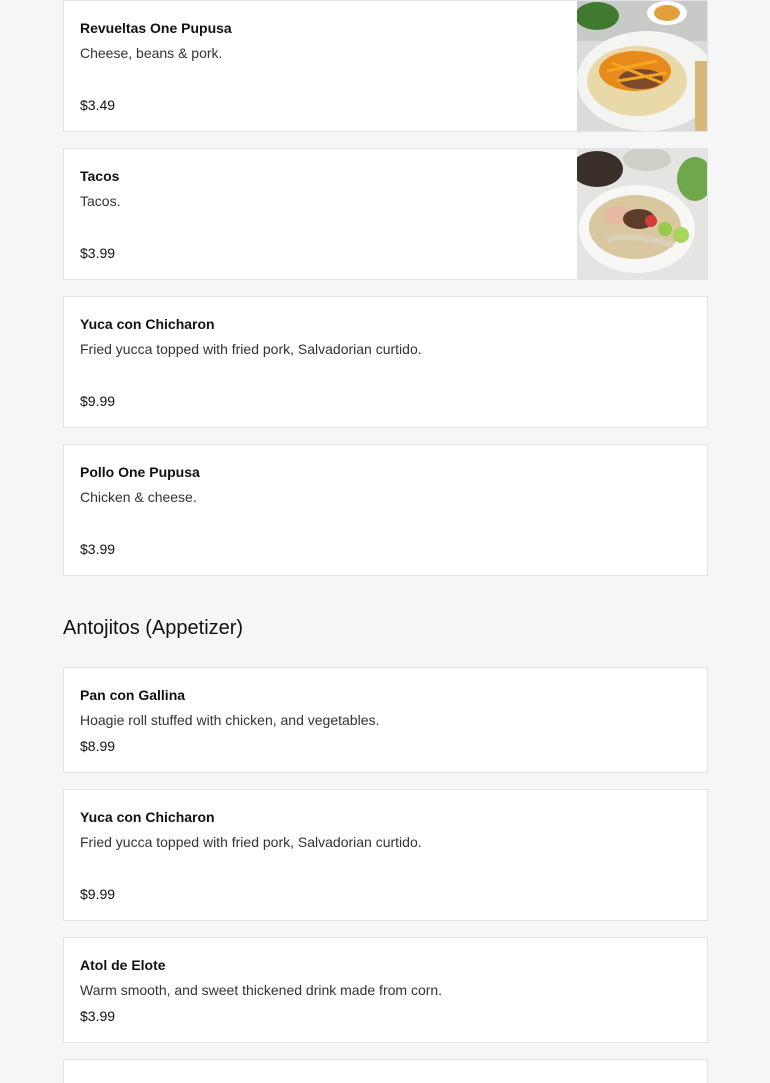 The image size is (770, 1083). Describe the element at coordinates (385, 214) in the screenshot. I see `menu-item-card: Tacos Tacos. $3.99` at that location.